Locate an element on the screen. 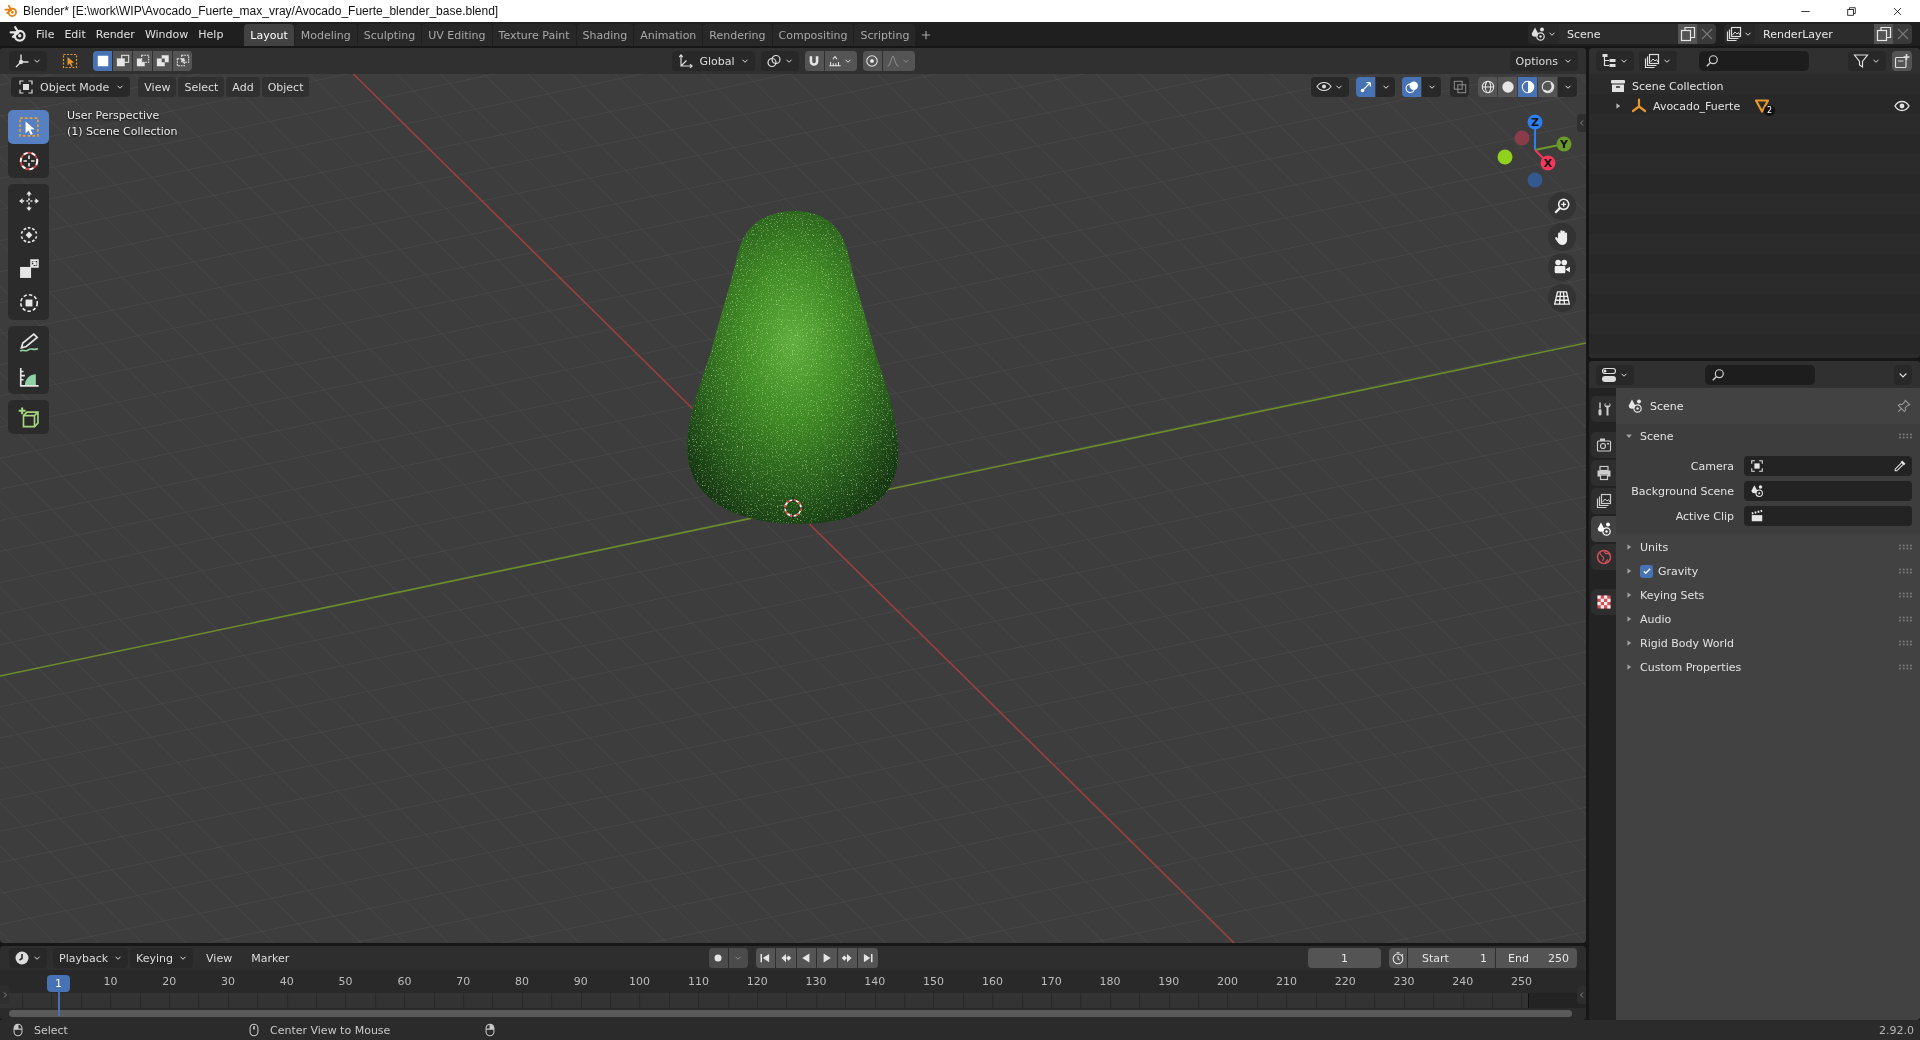  axis-ball: X is located at coordinates (1548, 163).